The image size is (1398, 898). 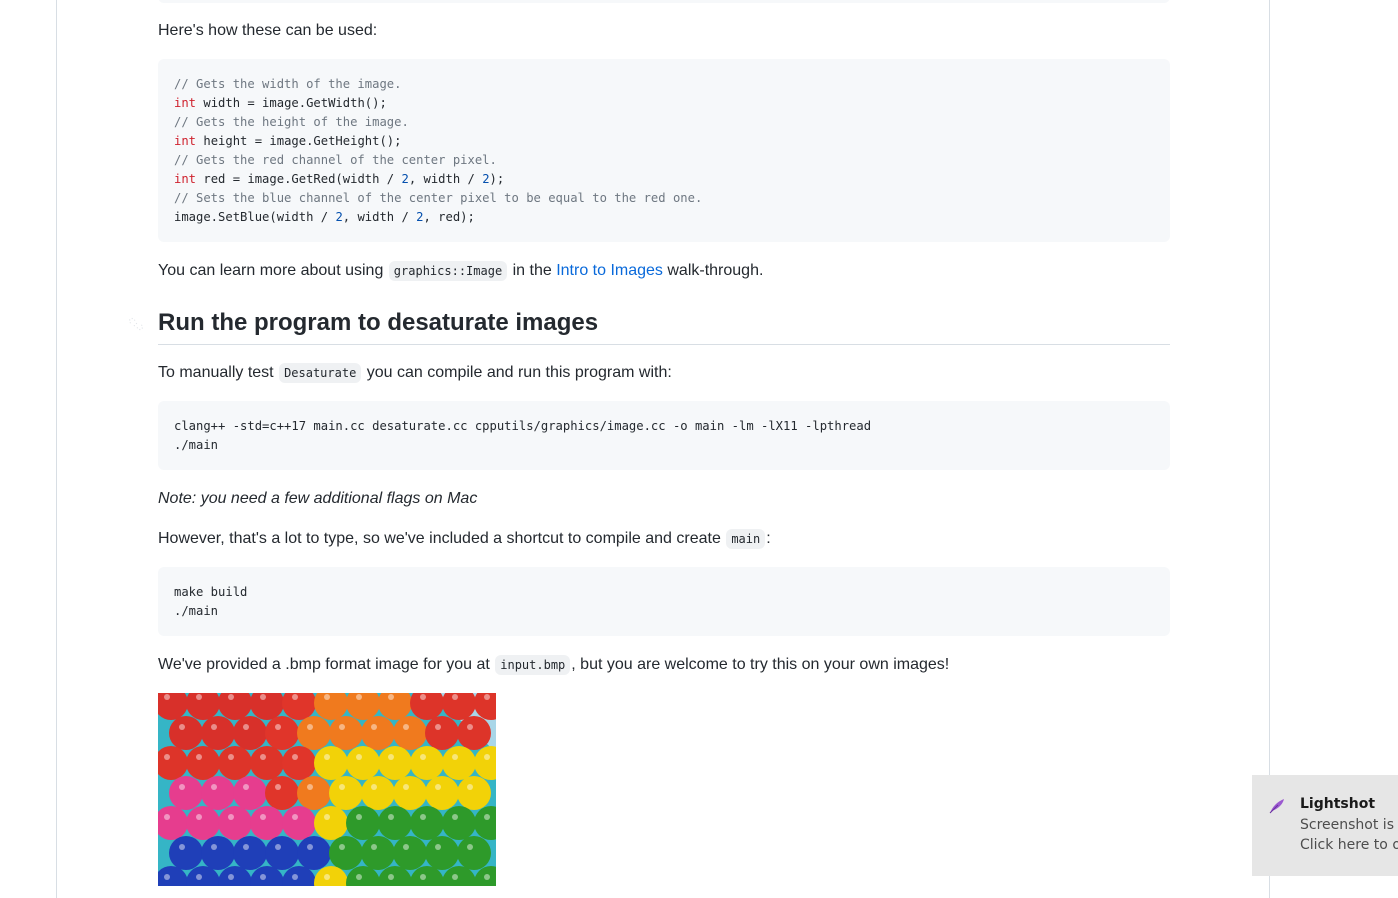 I want to click on code-line: ./main, so click(x=196, y=445).